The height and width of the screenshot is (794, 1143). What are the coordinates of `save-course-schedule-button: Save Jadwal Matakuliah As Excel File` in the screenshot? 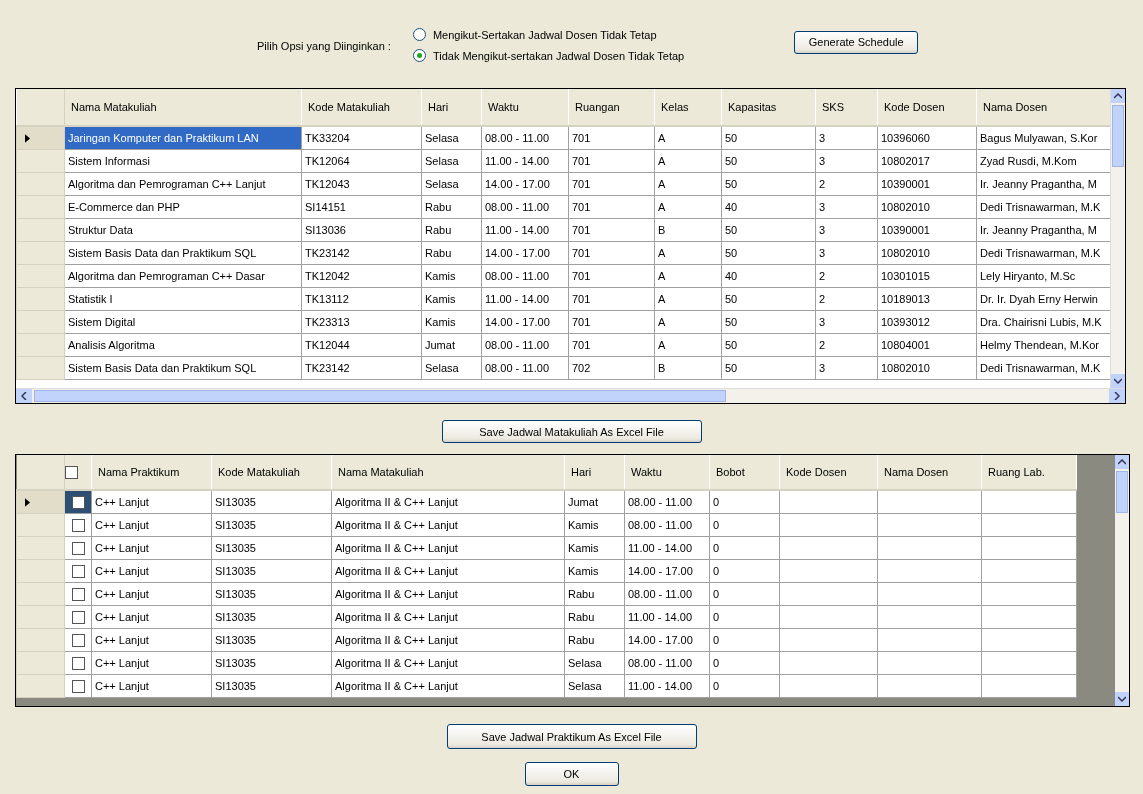 It's located at (571, 431).